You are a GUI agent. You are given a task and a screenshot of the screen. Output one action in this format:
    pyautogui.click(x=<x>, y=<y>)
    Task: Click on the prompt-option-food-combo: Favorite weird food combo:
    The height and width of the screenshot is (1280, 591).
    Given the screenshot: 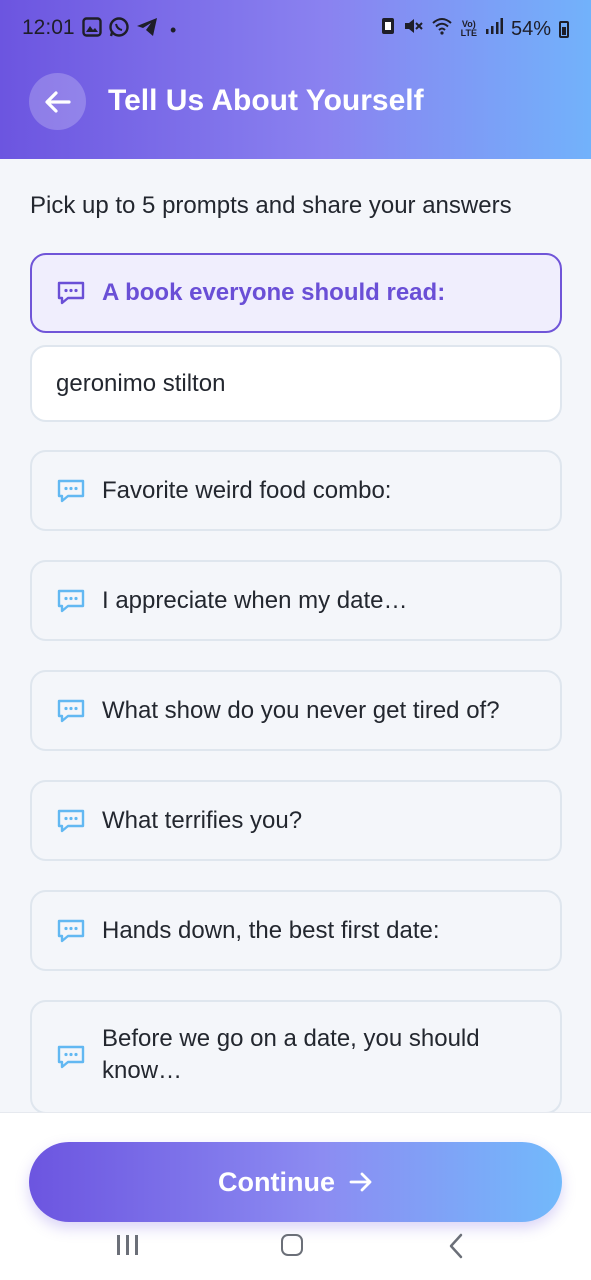 What is the action you would take?
    pyautogui.click(x=296, y=490)
    